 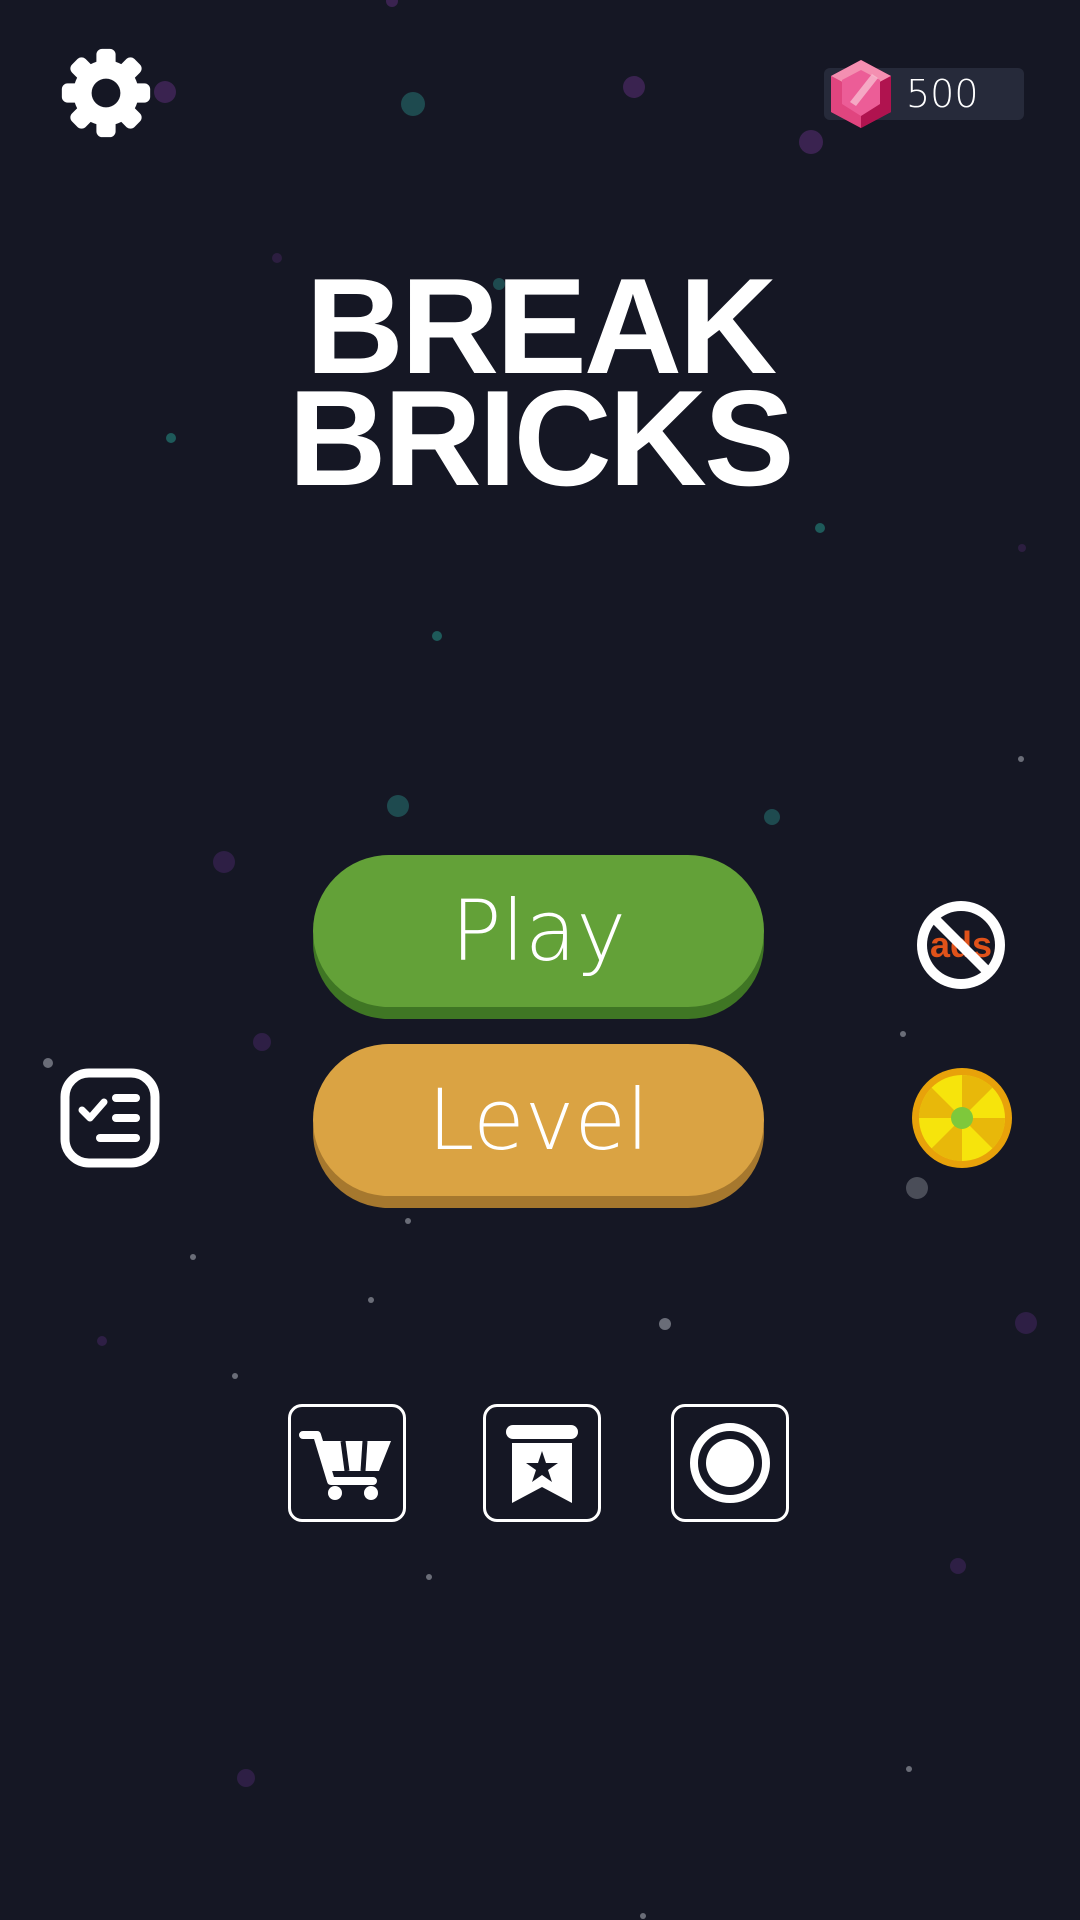 I want to click on game-title: BREAK BRICKS, so click(x=540, y=386).